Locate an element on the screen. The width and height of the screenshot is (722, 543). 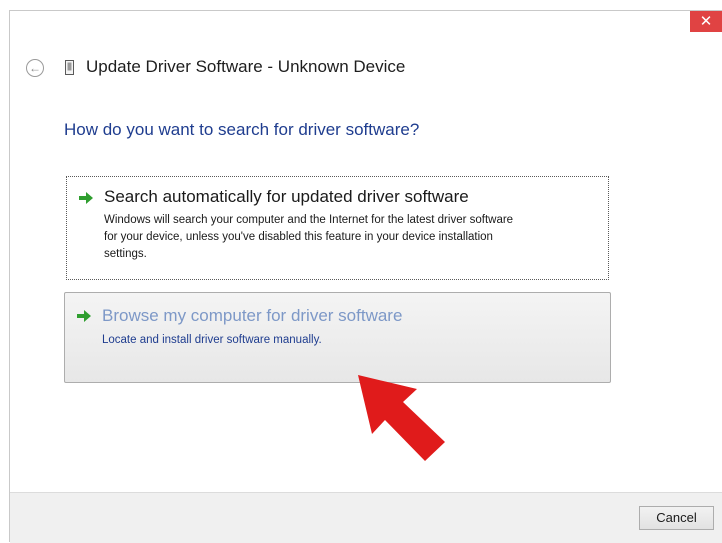
close-button: ✕ is located at coordinates (706, 21).